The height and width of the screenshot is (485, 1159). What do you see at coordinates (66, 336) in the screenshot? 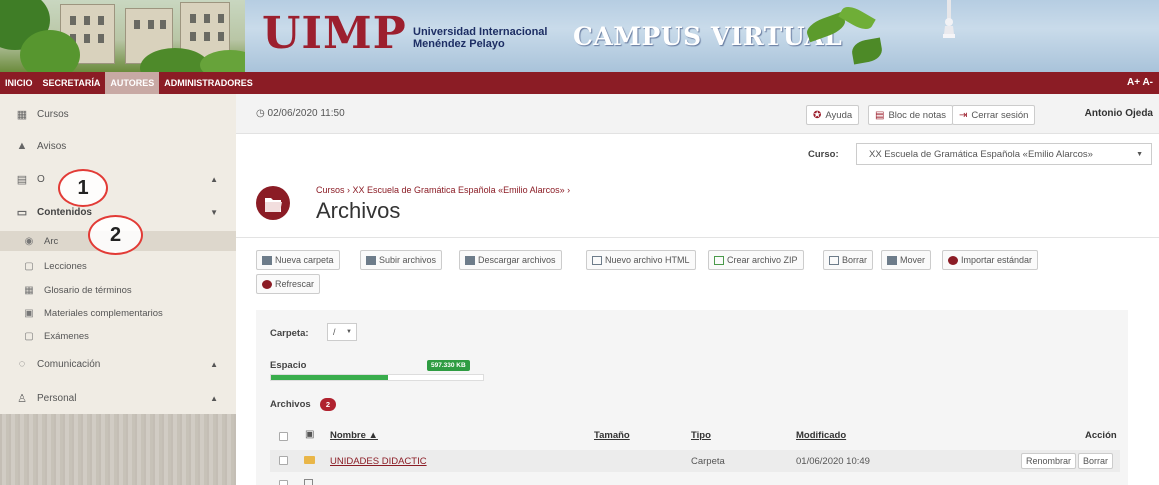
I see `sidebar-item-label: Exámenes` at bounding box center [66, 336].